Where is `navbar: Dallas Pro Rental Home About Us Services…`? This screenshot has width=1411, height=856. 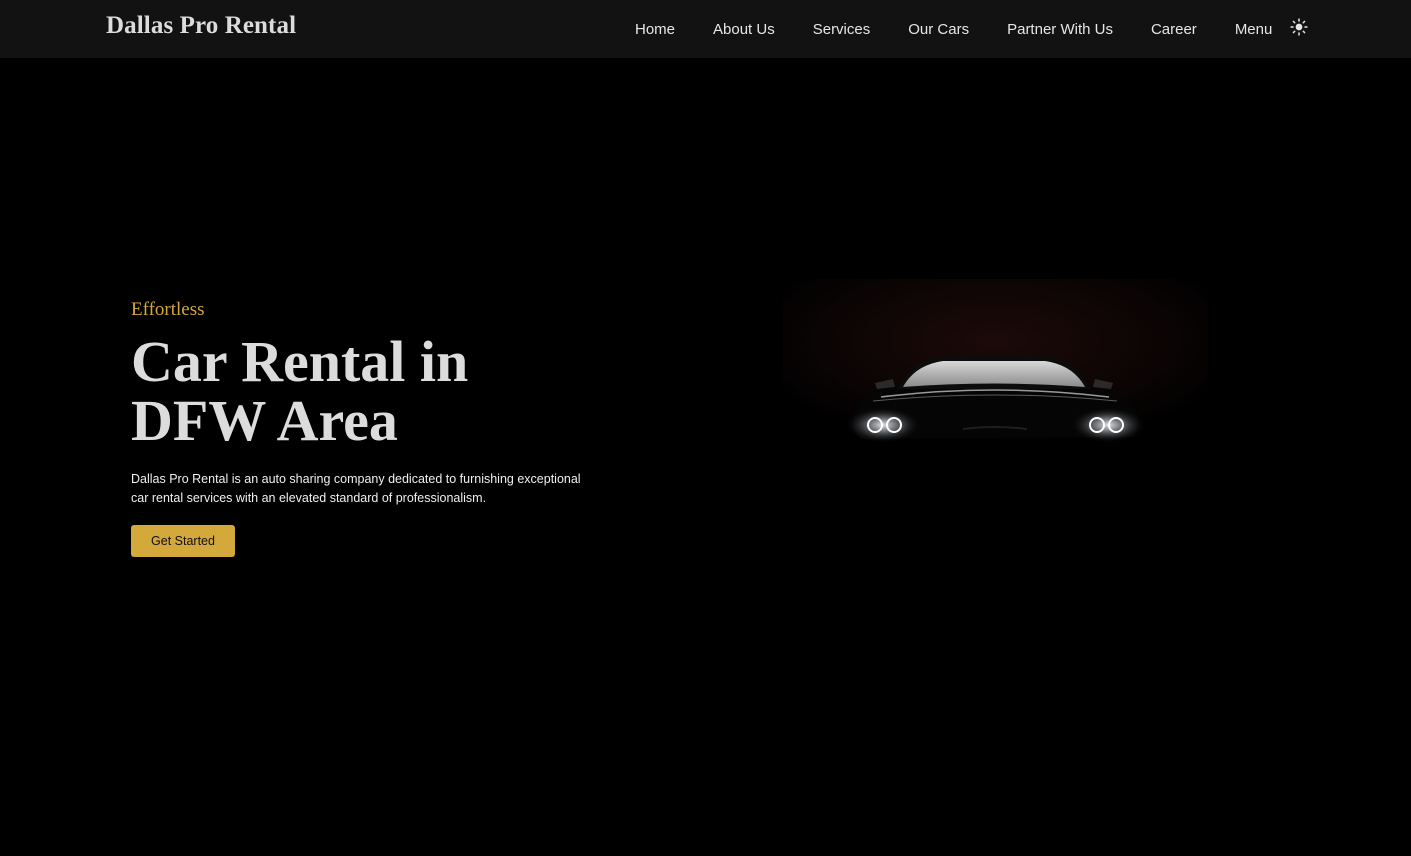
navbar: Dallas Pro Rental Home About Us Services… is located at coordinates (705, 29).